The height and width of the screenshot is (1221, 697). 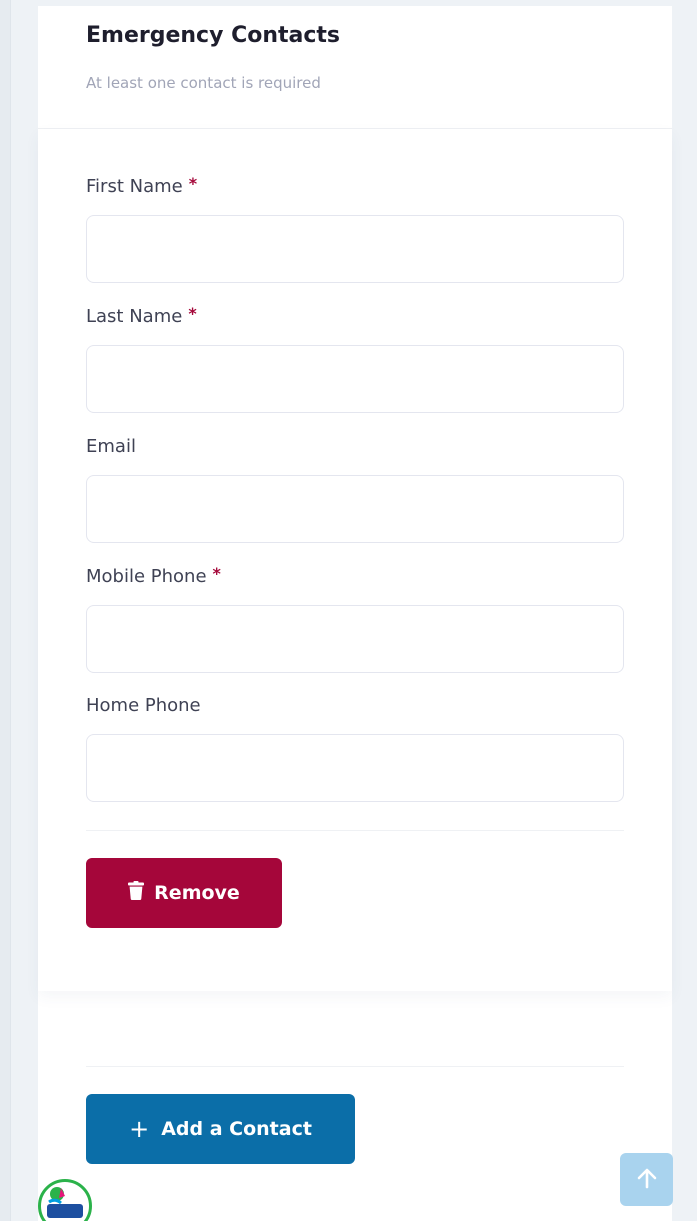 I want to click on section-title: Emergency Contacts, so click(x=213, y=35).